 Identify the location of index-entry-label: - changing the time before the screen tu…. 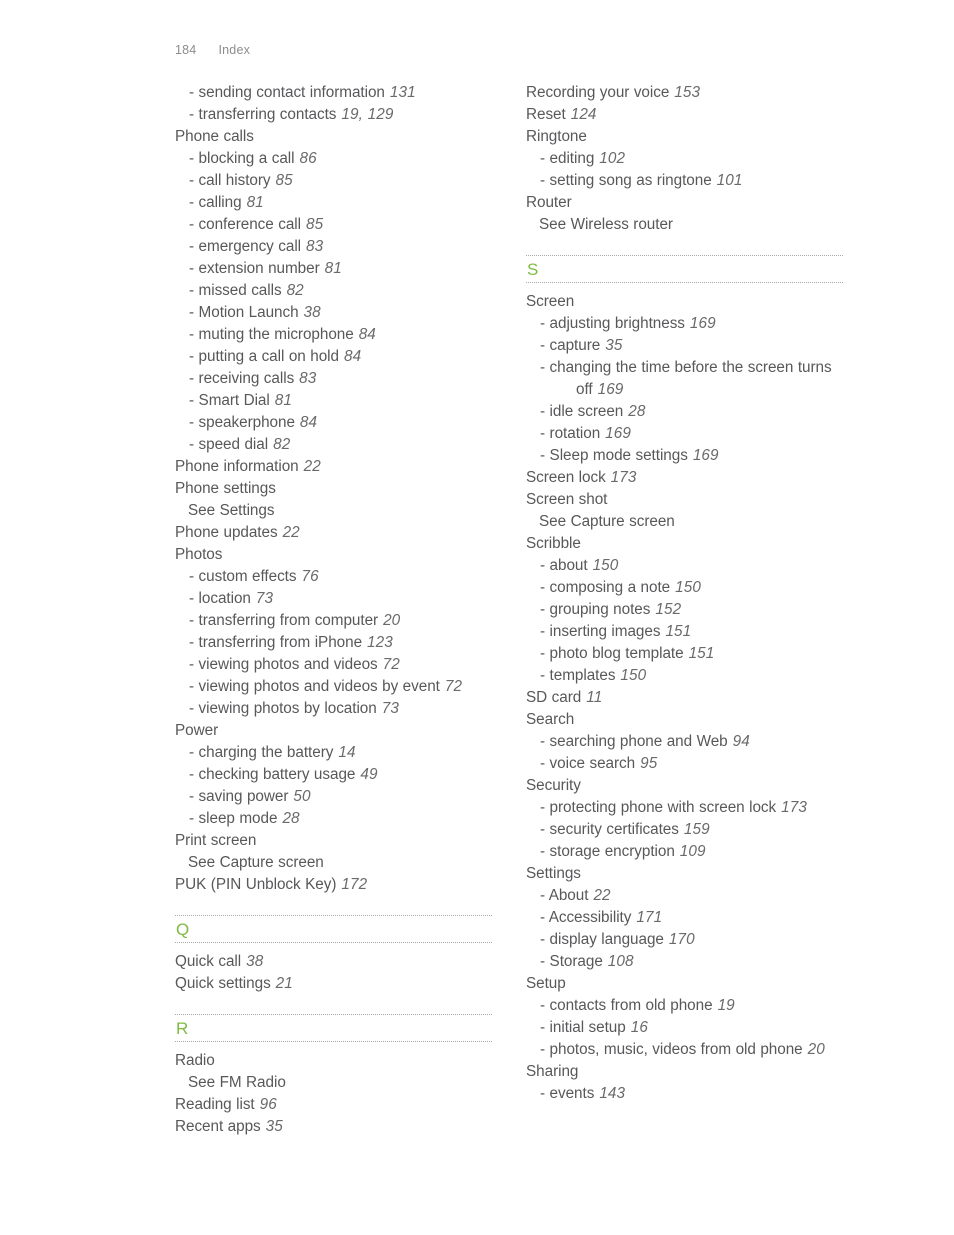
(686, 378).